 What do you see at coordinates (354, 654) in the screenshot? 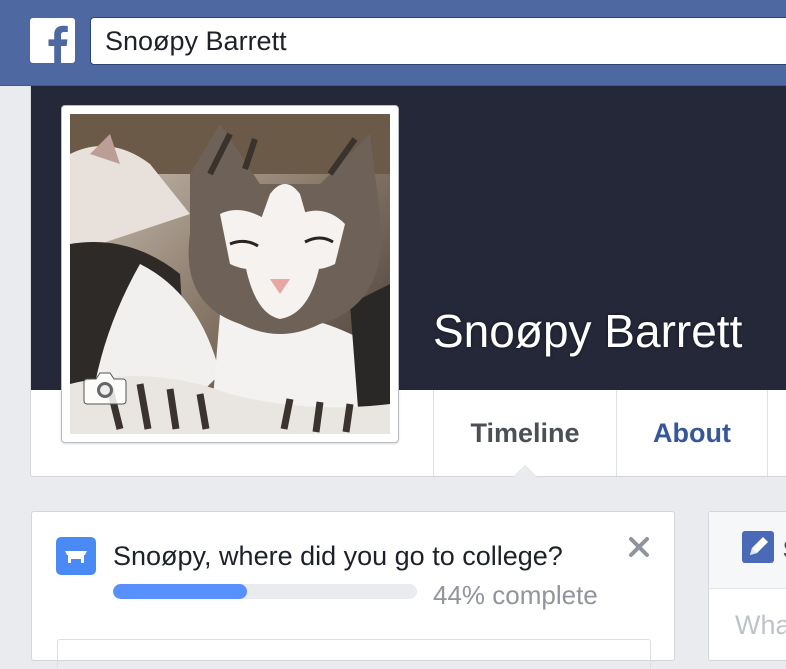
I see `prompt-input-area` at bounding box center [354, 654].